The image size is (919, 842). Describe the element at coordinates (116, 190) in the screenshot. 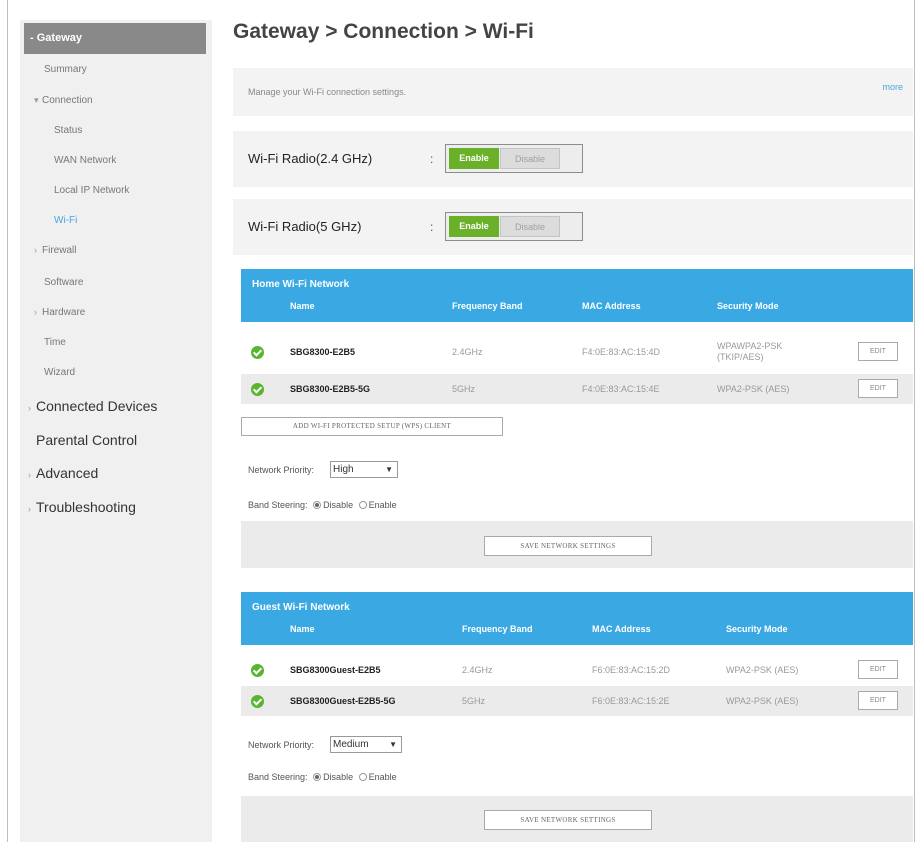

I see `sidebar-item-local-ip-network: Local IP Network` at that location.